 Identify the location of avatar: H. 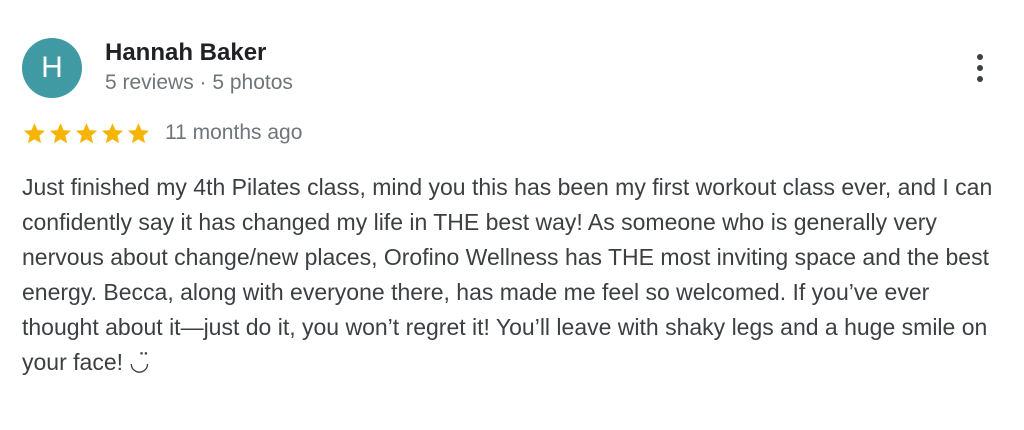
(52, 68).